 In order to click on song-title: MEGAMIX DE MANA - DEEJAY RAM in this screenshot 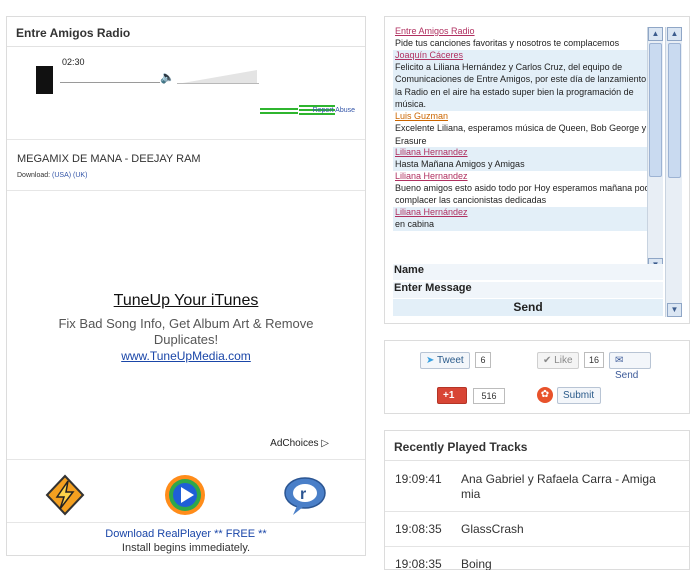, I will do `click(109, 159)`.